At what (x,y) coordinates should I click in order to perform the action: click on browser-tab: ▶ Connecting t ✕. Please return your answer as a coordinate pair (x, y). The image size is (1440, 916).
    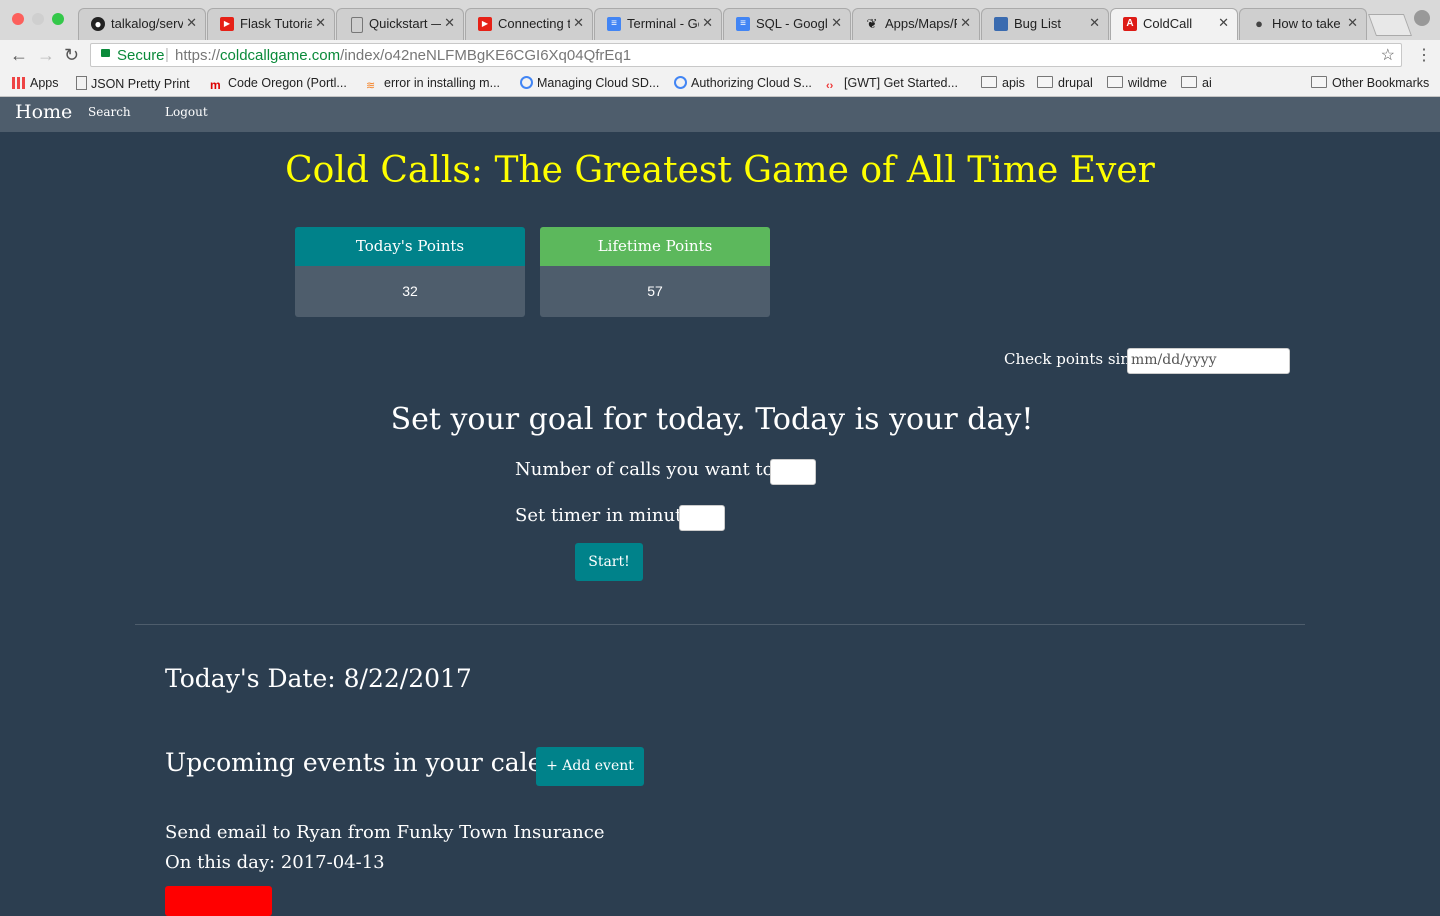
    Looking at the image, I should click on (529, 24).